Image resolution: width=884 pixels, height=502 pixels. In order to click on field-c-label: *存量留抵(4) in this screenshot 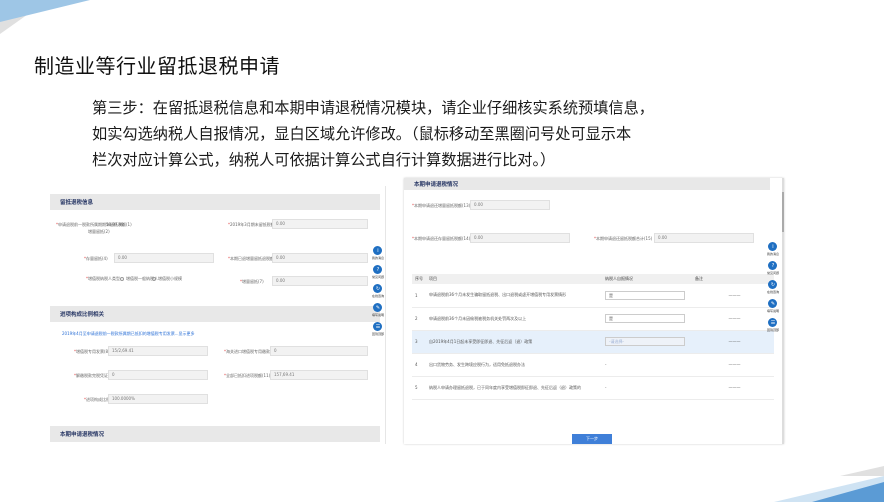, I will do `click(96, 258)`.